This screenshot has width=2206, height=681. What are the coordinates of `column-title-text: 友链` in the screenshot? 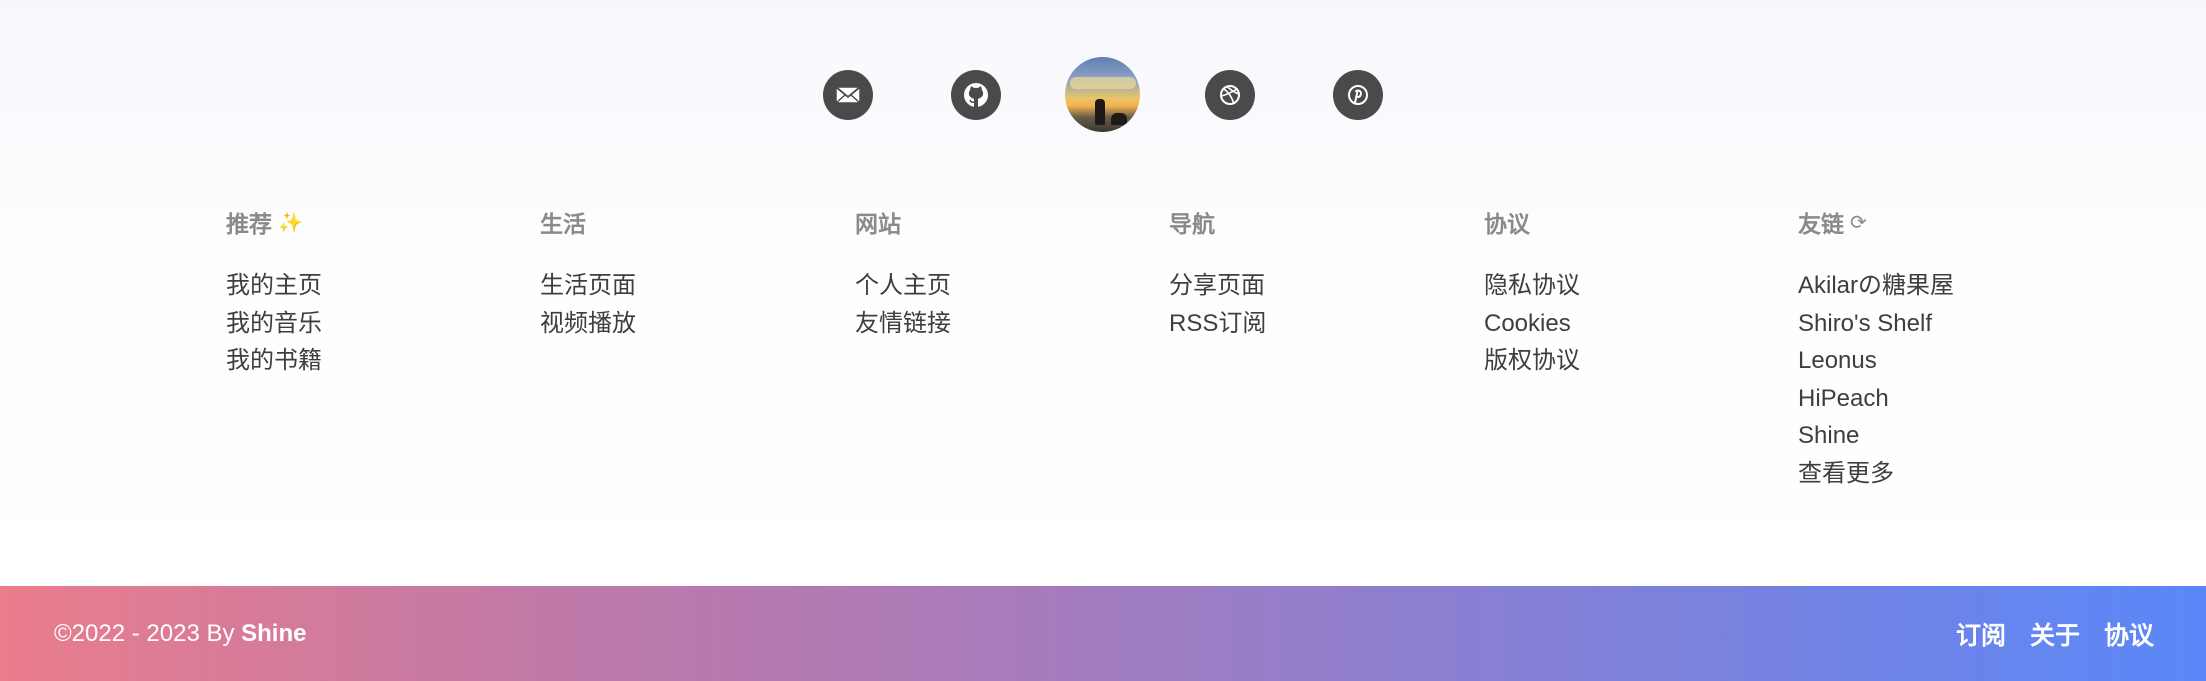 It's located at (1821, 224).